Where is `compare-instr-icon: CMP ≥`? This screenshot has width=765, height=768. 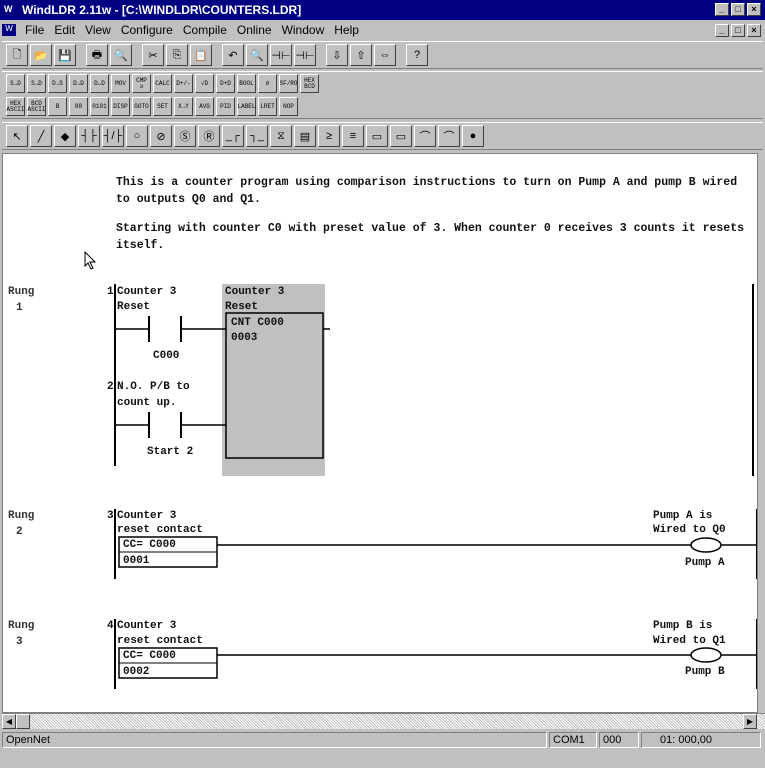 compare-instr-icon: CMP ≥ is located at coordinates (141, 83).